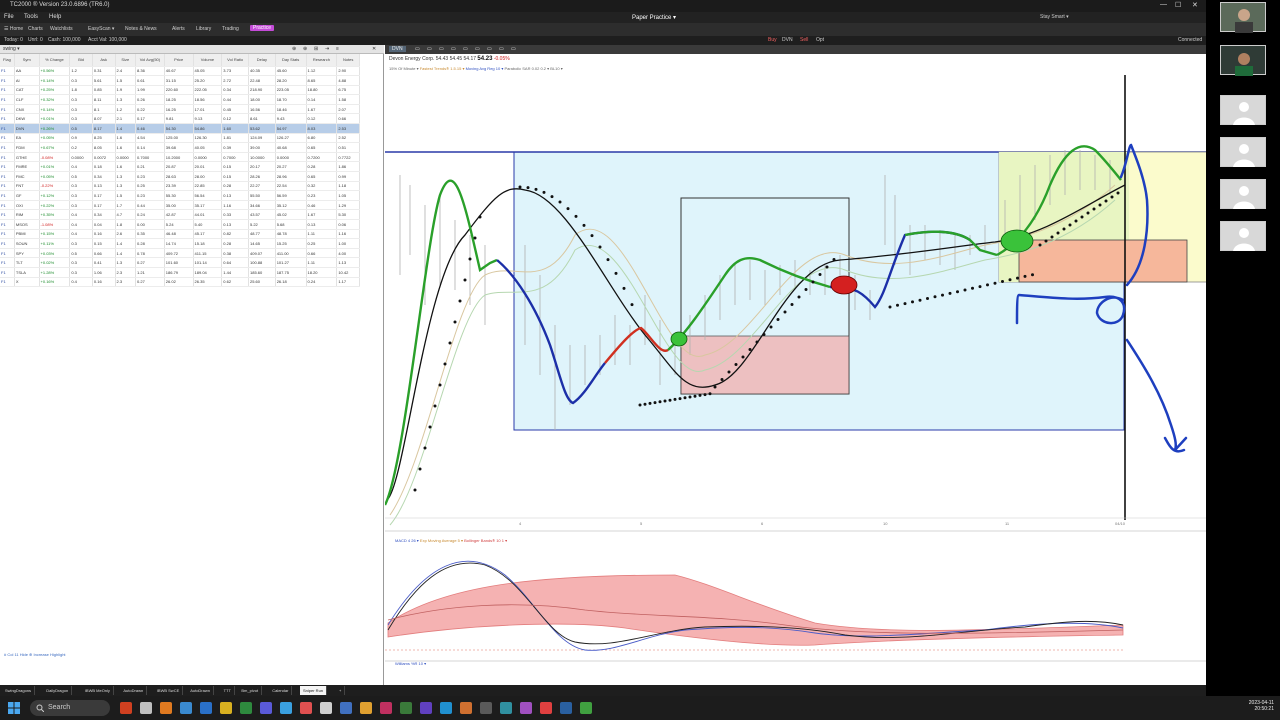  I want to click on column-header: Sym, so click(27, 60).